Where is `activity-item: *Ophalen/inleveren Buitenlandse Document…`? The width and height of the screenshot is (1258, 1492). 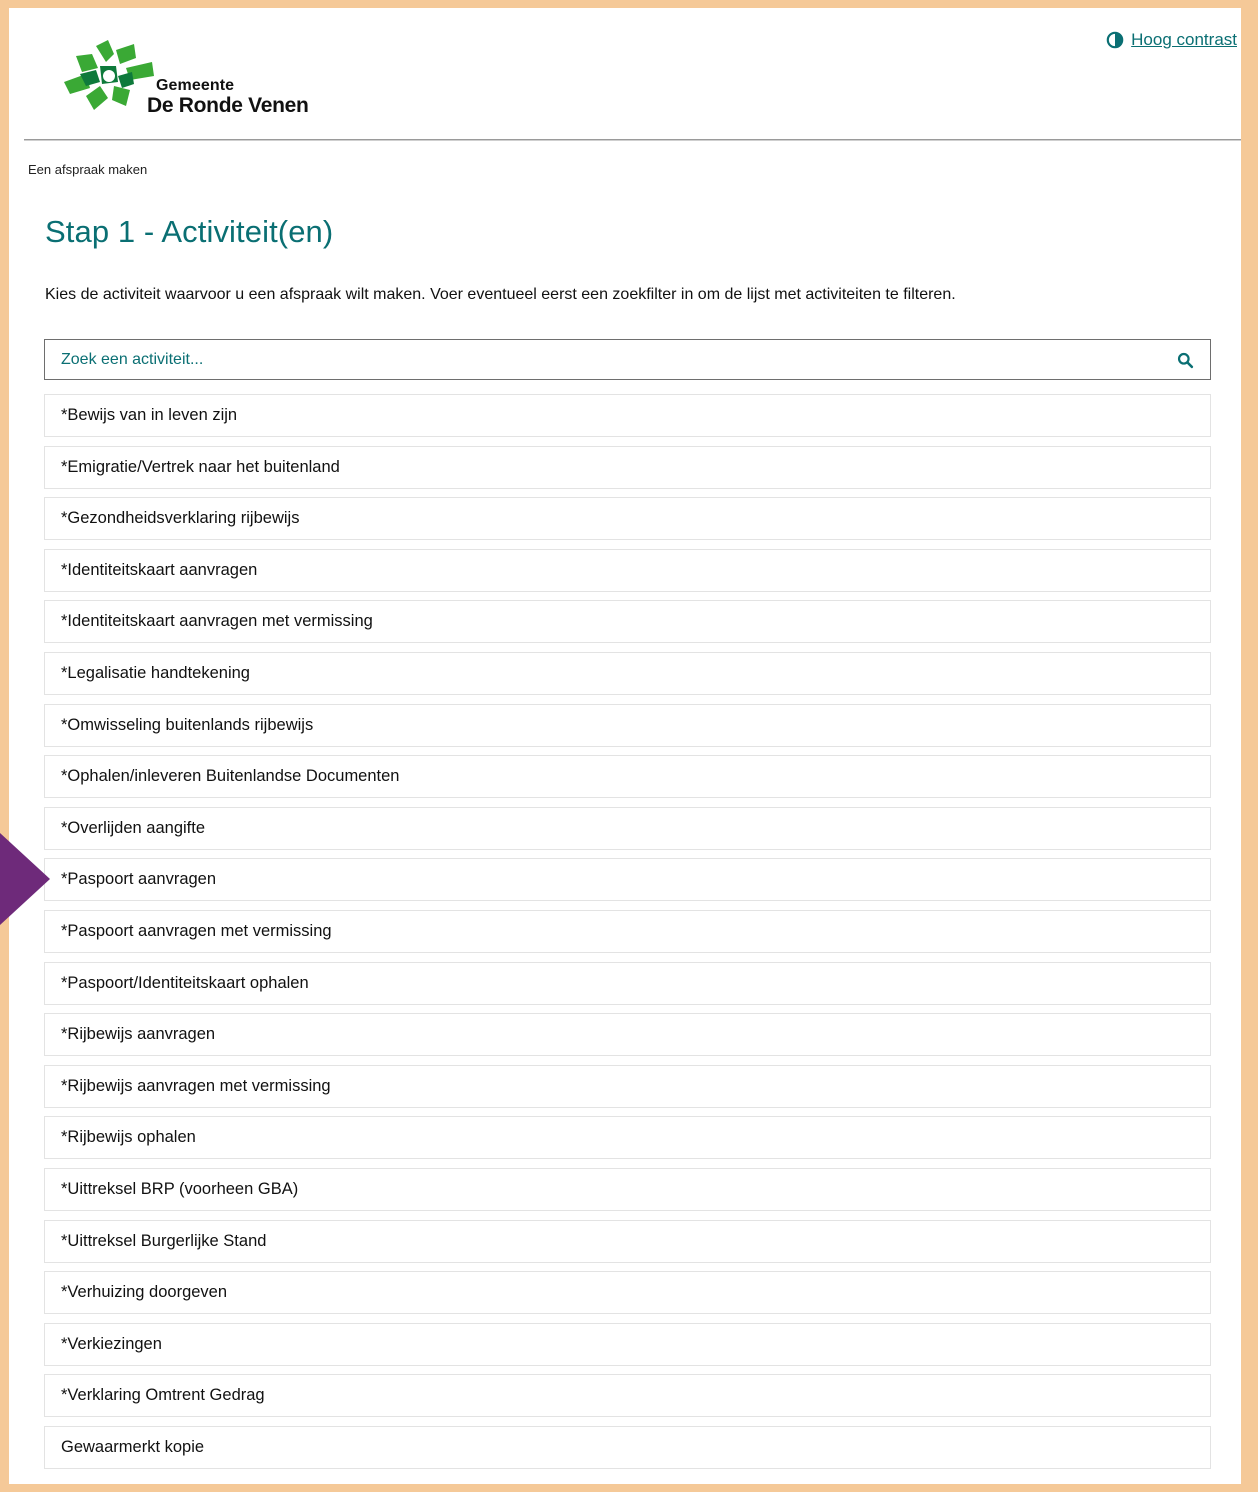 activity-item: *Ophalen/inleveren Buitenlandse Document… is located at coordinates (627, 777).